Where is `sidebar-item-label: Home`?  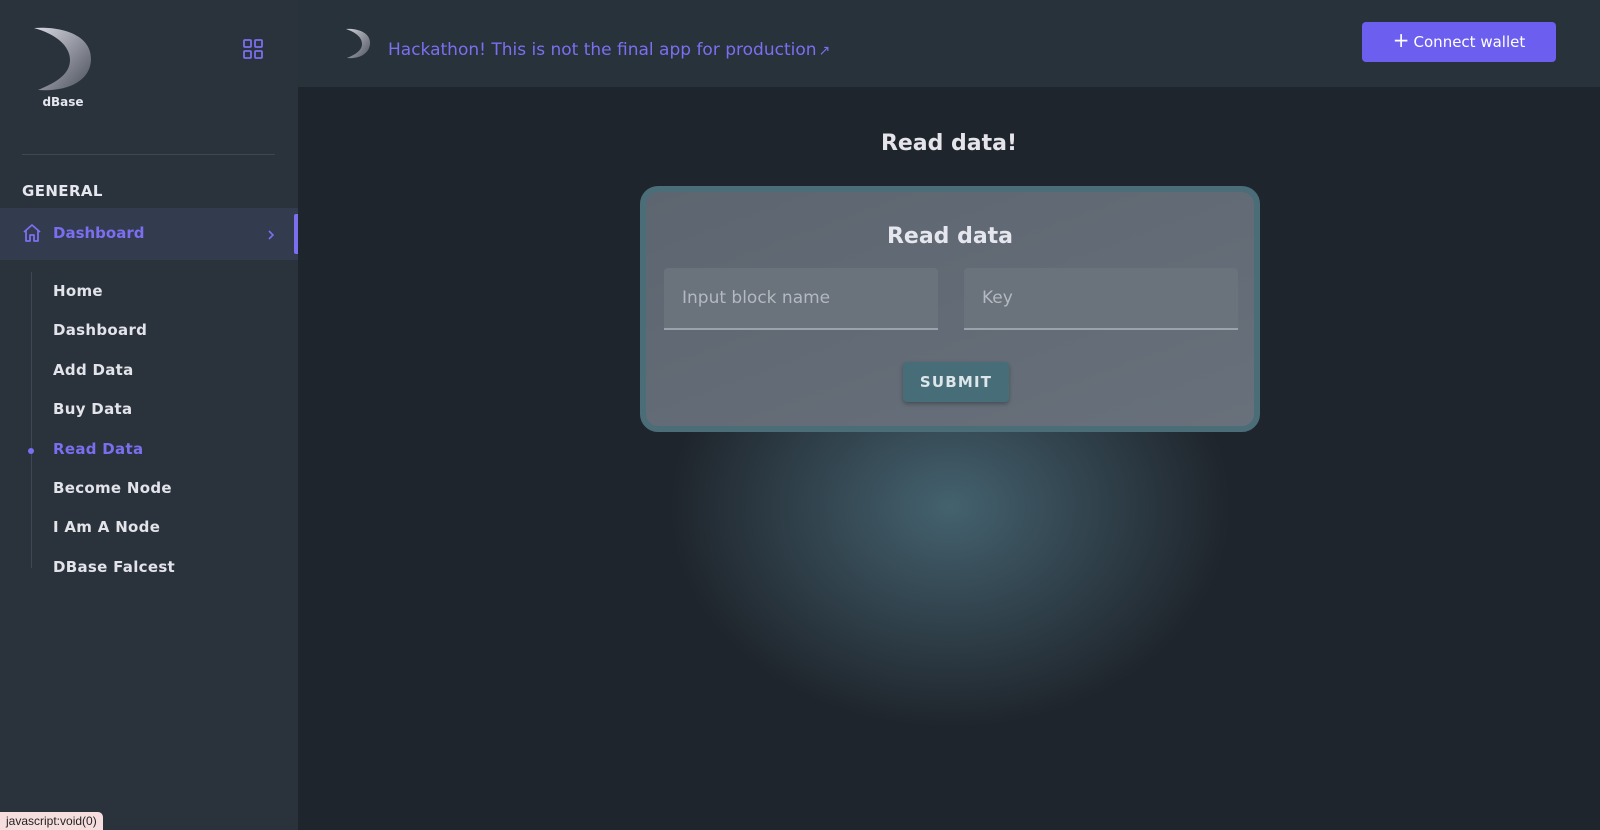
sidebar-item-label: Home is located at coordinates (78, 291).